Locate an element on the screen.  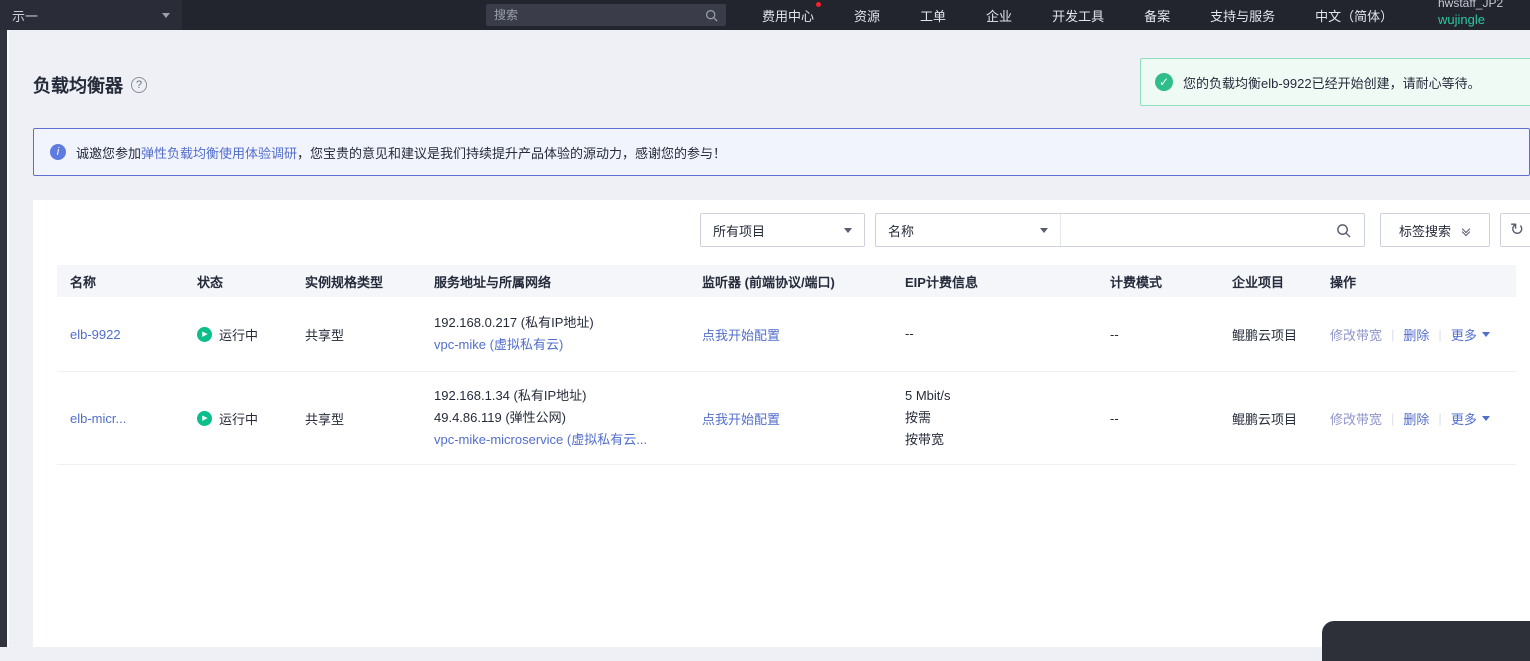
account-username: wujingle is located at coordinates (1461, 19).